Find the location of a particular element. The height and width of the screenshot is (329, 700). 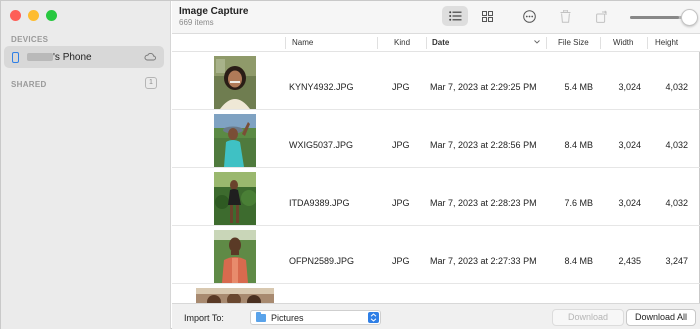

file-date: Mar 7, 2023 at 2:28:56 PM is located at coordinates (483, 145).